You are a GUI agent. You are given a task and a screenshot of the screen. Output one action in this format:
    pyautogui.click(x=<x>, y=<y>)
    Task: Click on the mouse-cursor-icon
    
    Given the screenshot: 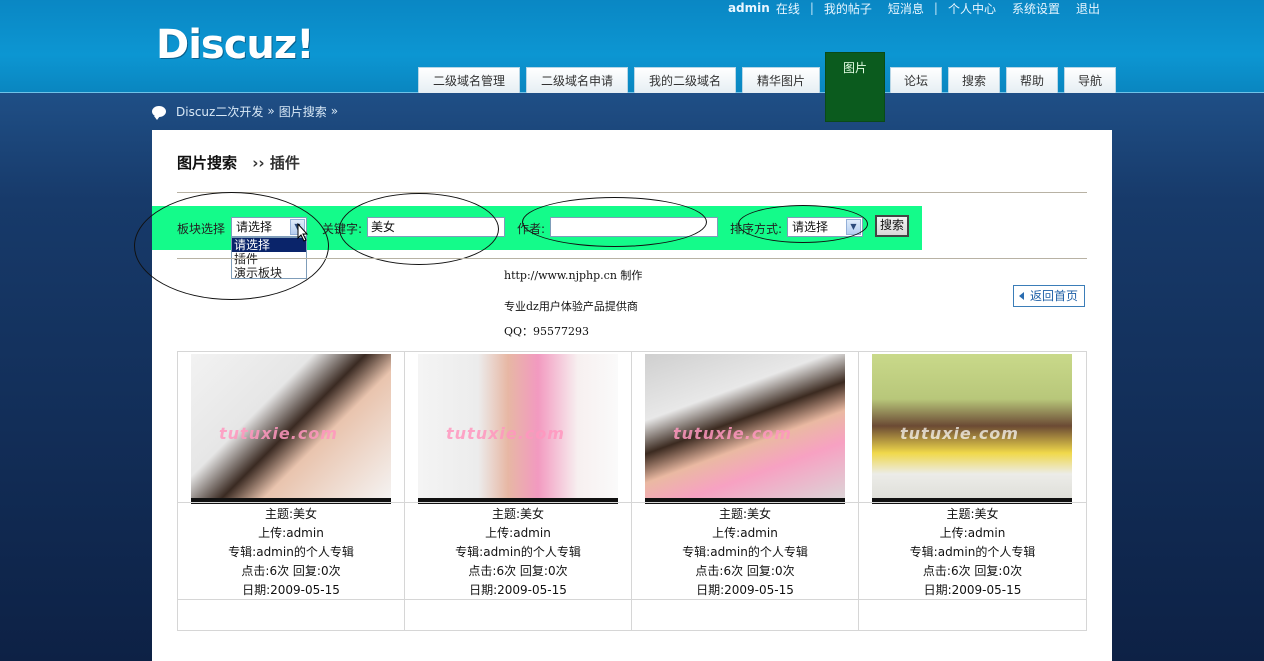 What is the action you would take?
    pyautogui.click(x=303, y=232)
    